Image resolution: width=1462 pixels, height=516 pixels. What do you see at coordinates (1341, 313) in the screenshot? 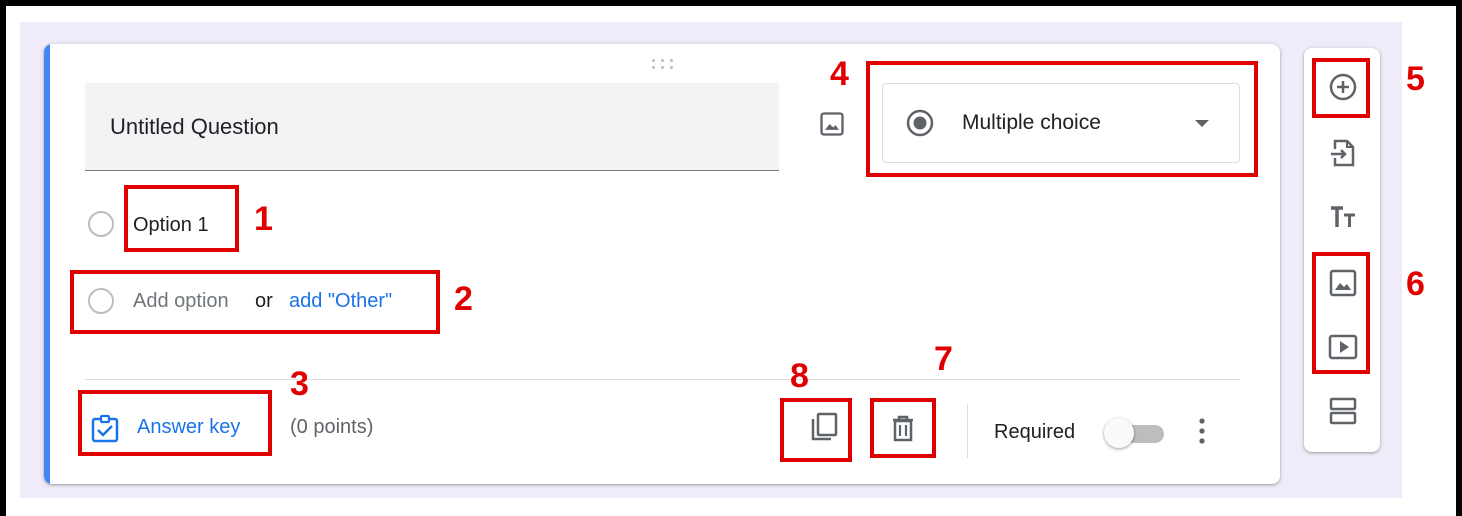
I see `annotation-box-media` at bounding box center [1341, 313].